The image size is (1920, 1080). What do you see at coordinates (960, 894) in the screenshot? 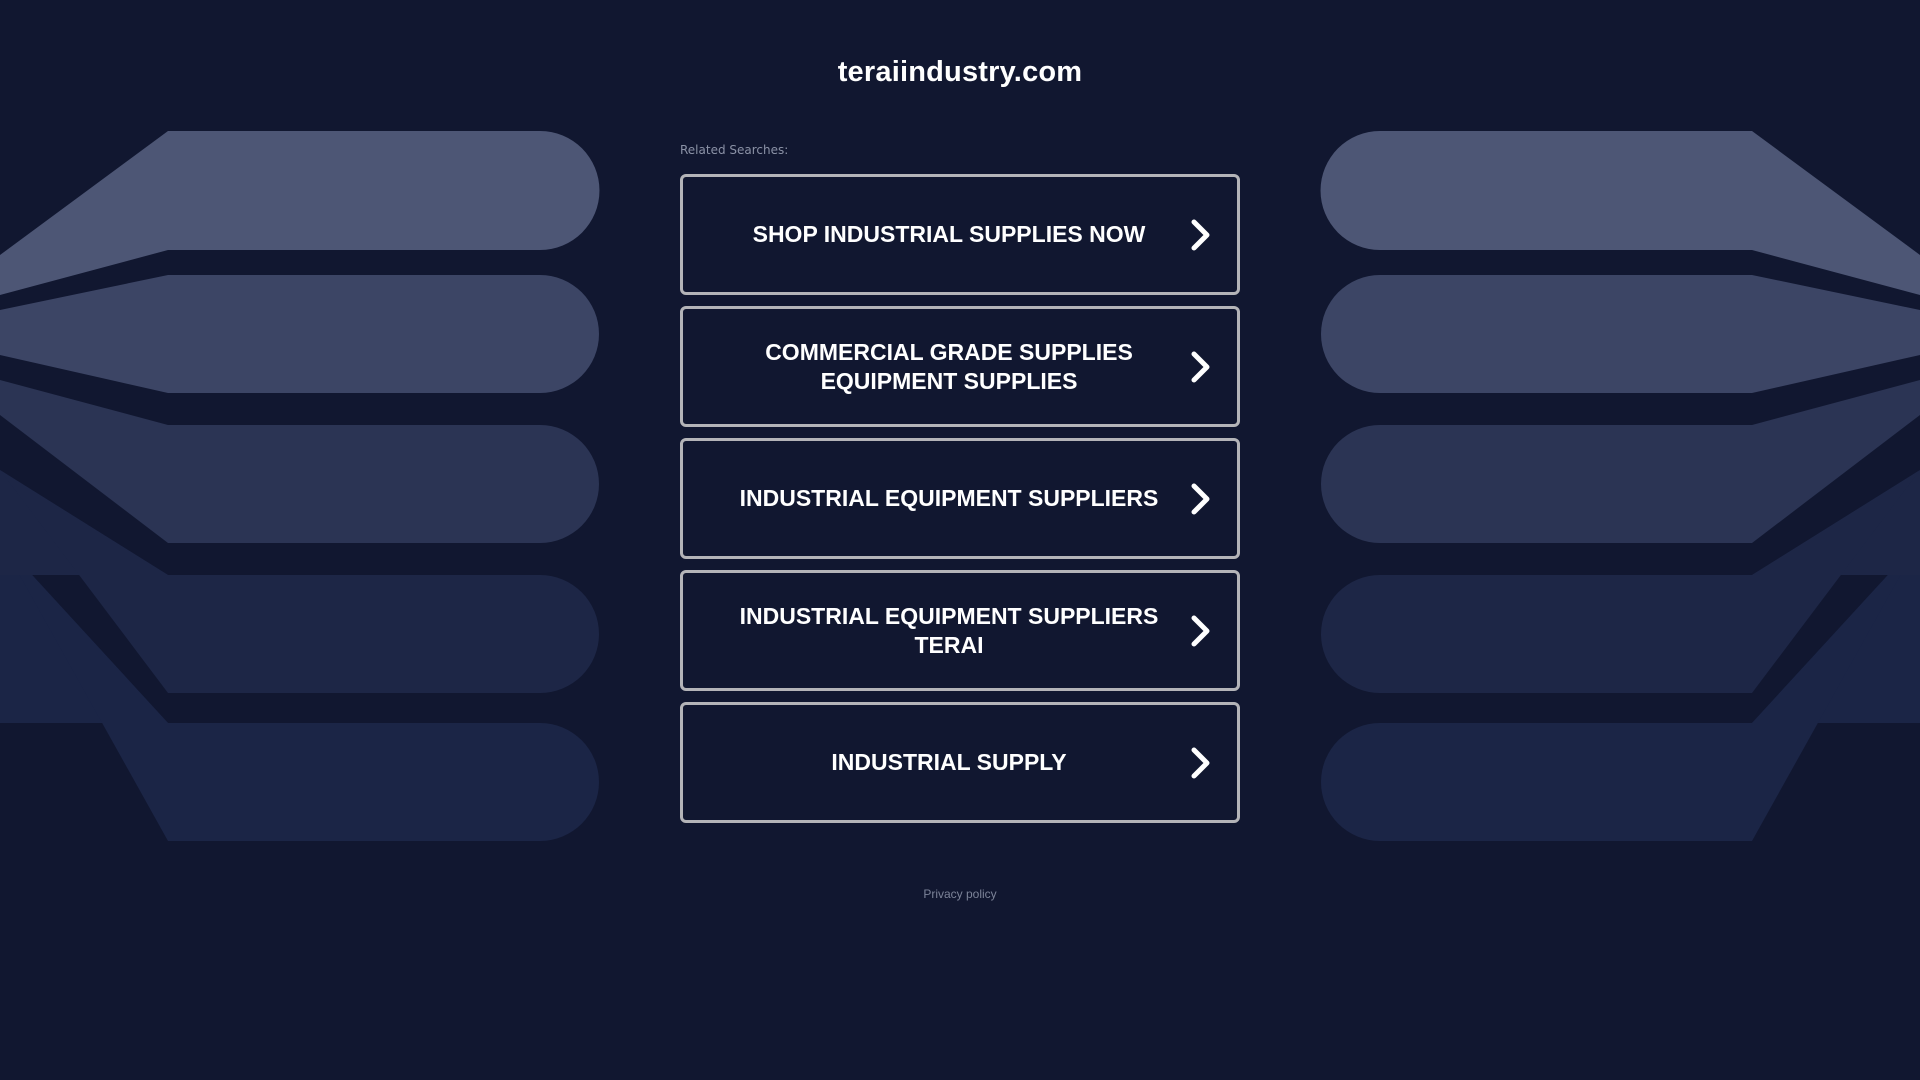
I see `privacy-policy-link: Privacy policy` at bounding box center [960, 894].